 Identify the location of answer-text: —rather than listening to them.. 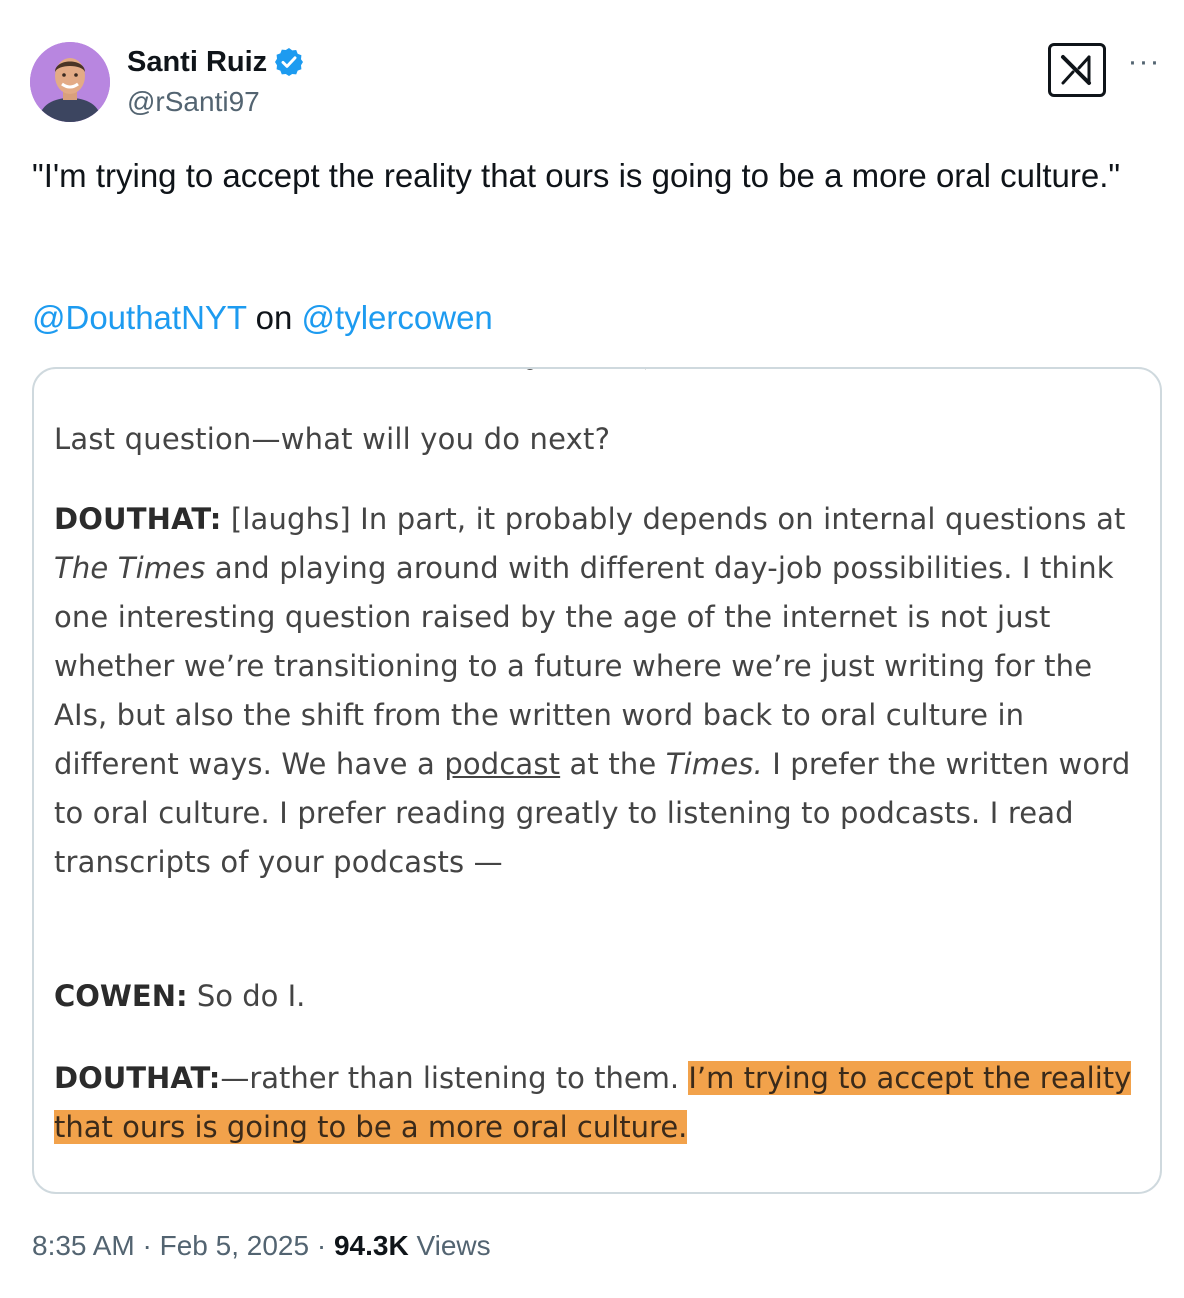
(454, 1078).